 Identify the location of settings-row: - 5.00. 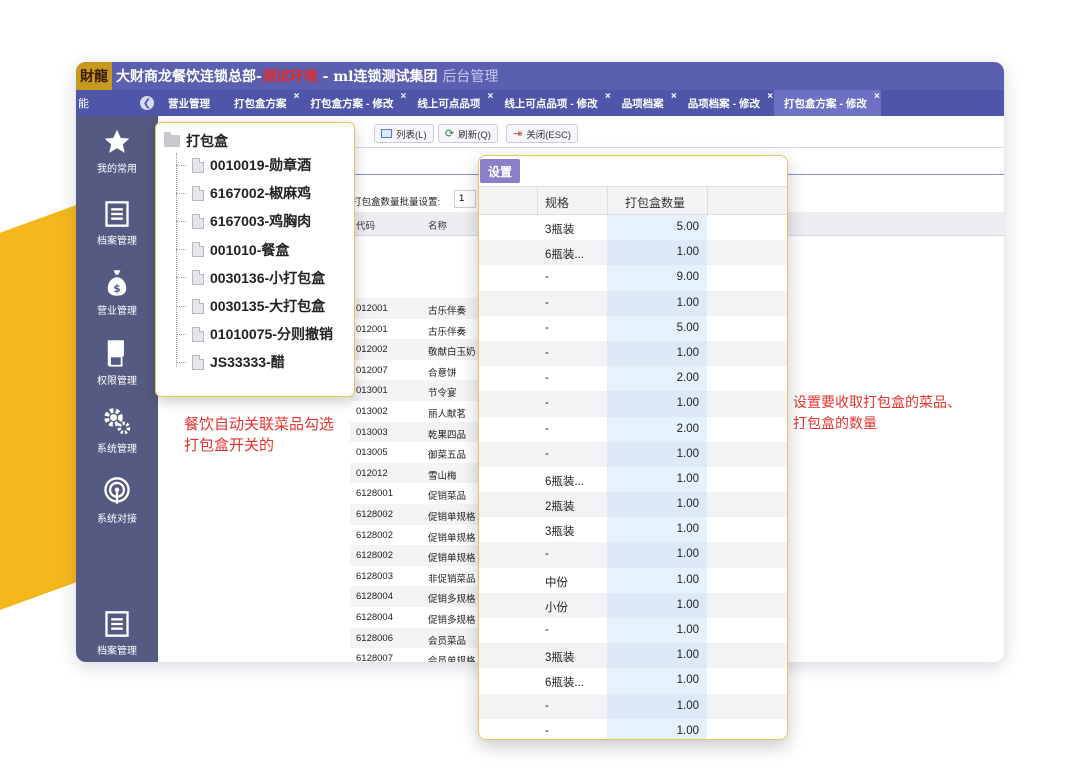
(633, 328).